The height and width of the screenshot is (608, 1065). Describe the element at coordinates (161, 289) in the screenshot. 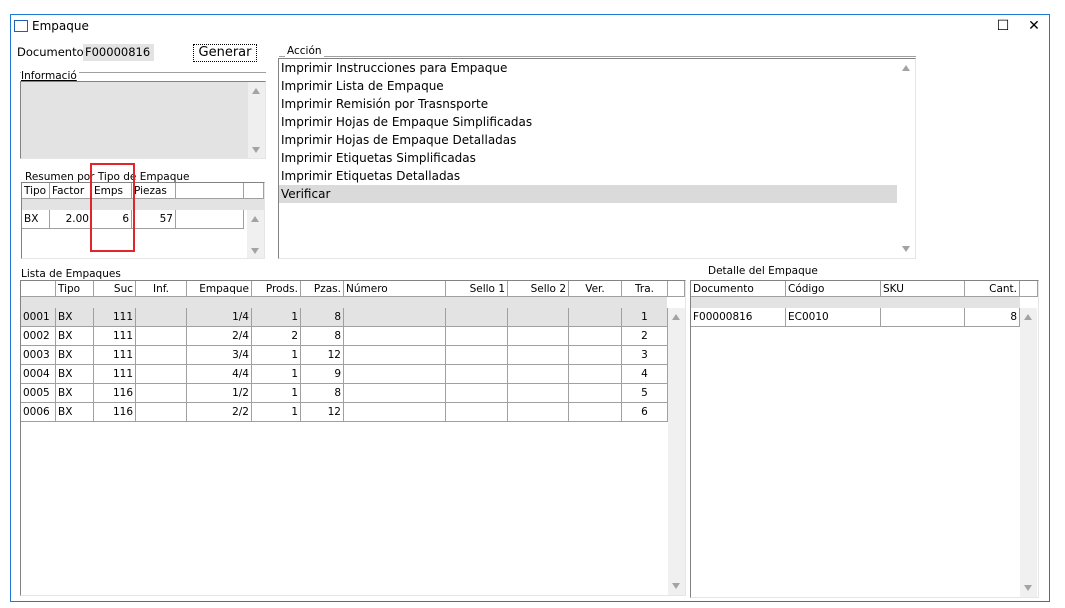

I see `lista-header-inf: Inf.` at that location.